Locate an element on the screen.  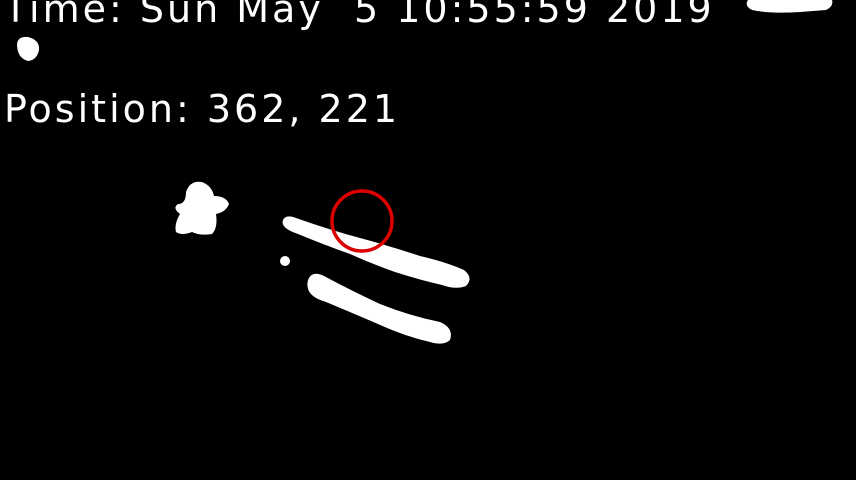
mask-streak-lower is located at coordinates (379, 308).